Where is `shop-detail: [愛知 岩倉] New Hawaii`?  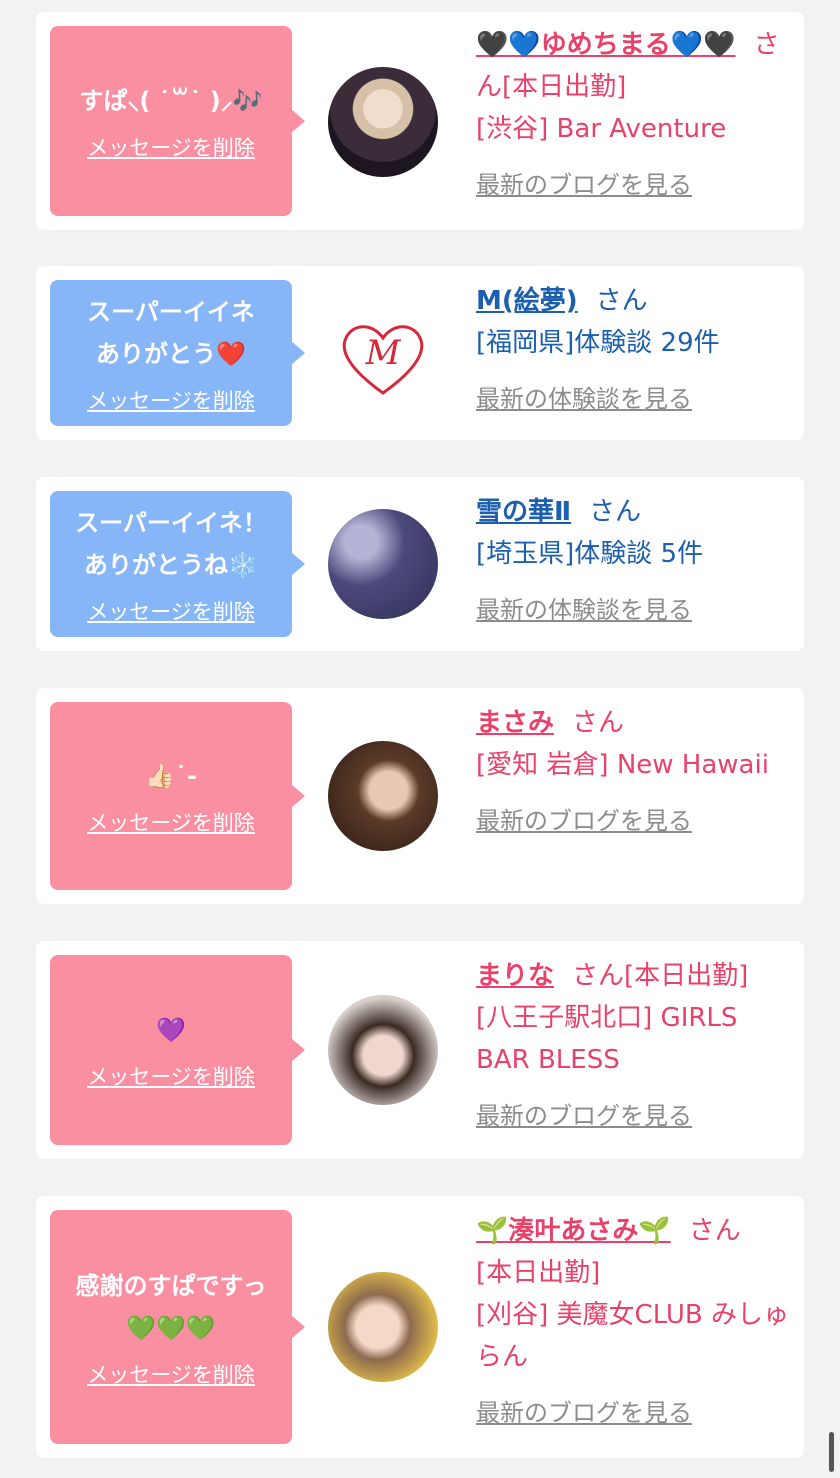
shop-detail: [愛知 岩倉] New Hawaii is located at coordinates (622, 765).